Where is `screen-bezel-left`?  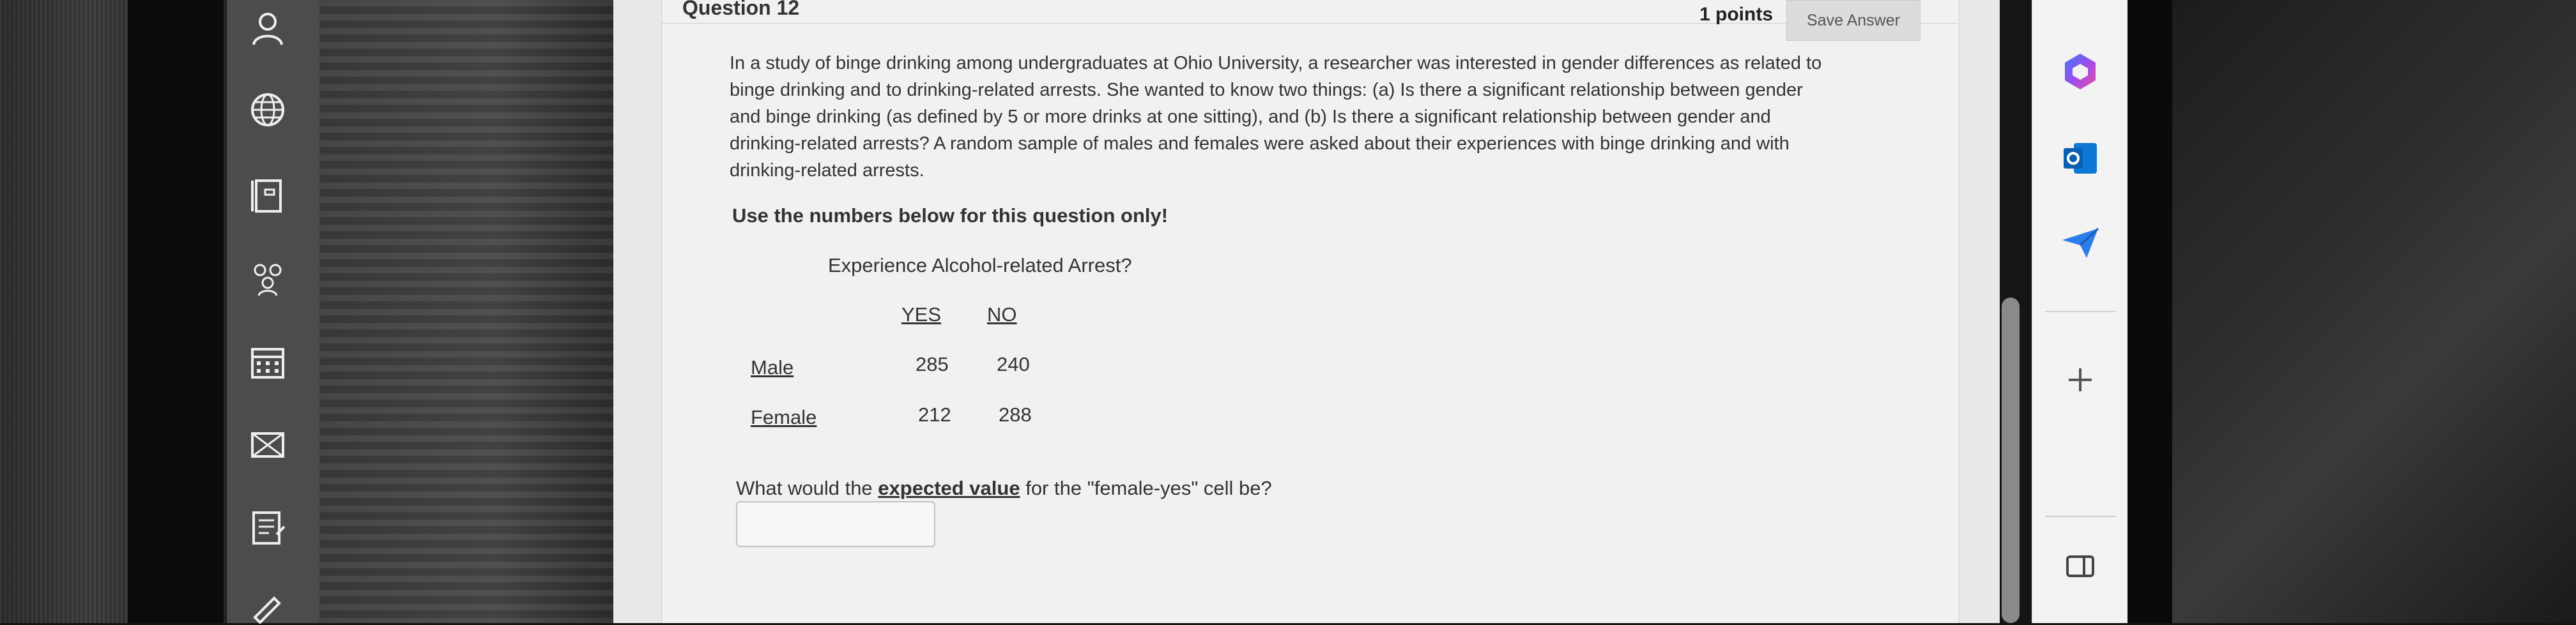 screen-bezel-left is located at coordinates (176, 312).